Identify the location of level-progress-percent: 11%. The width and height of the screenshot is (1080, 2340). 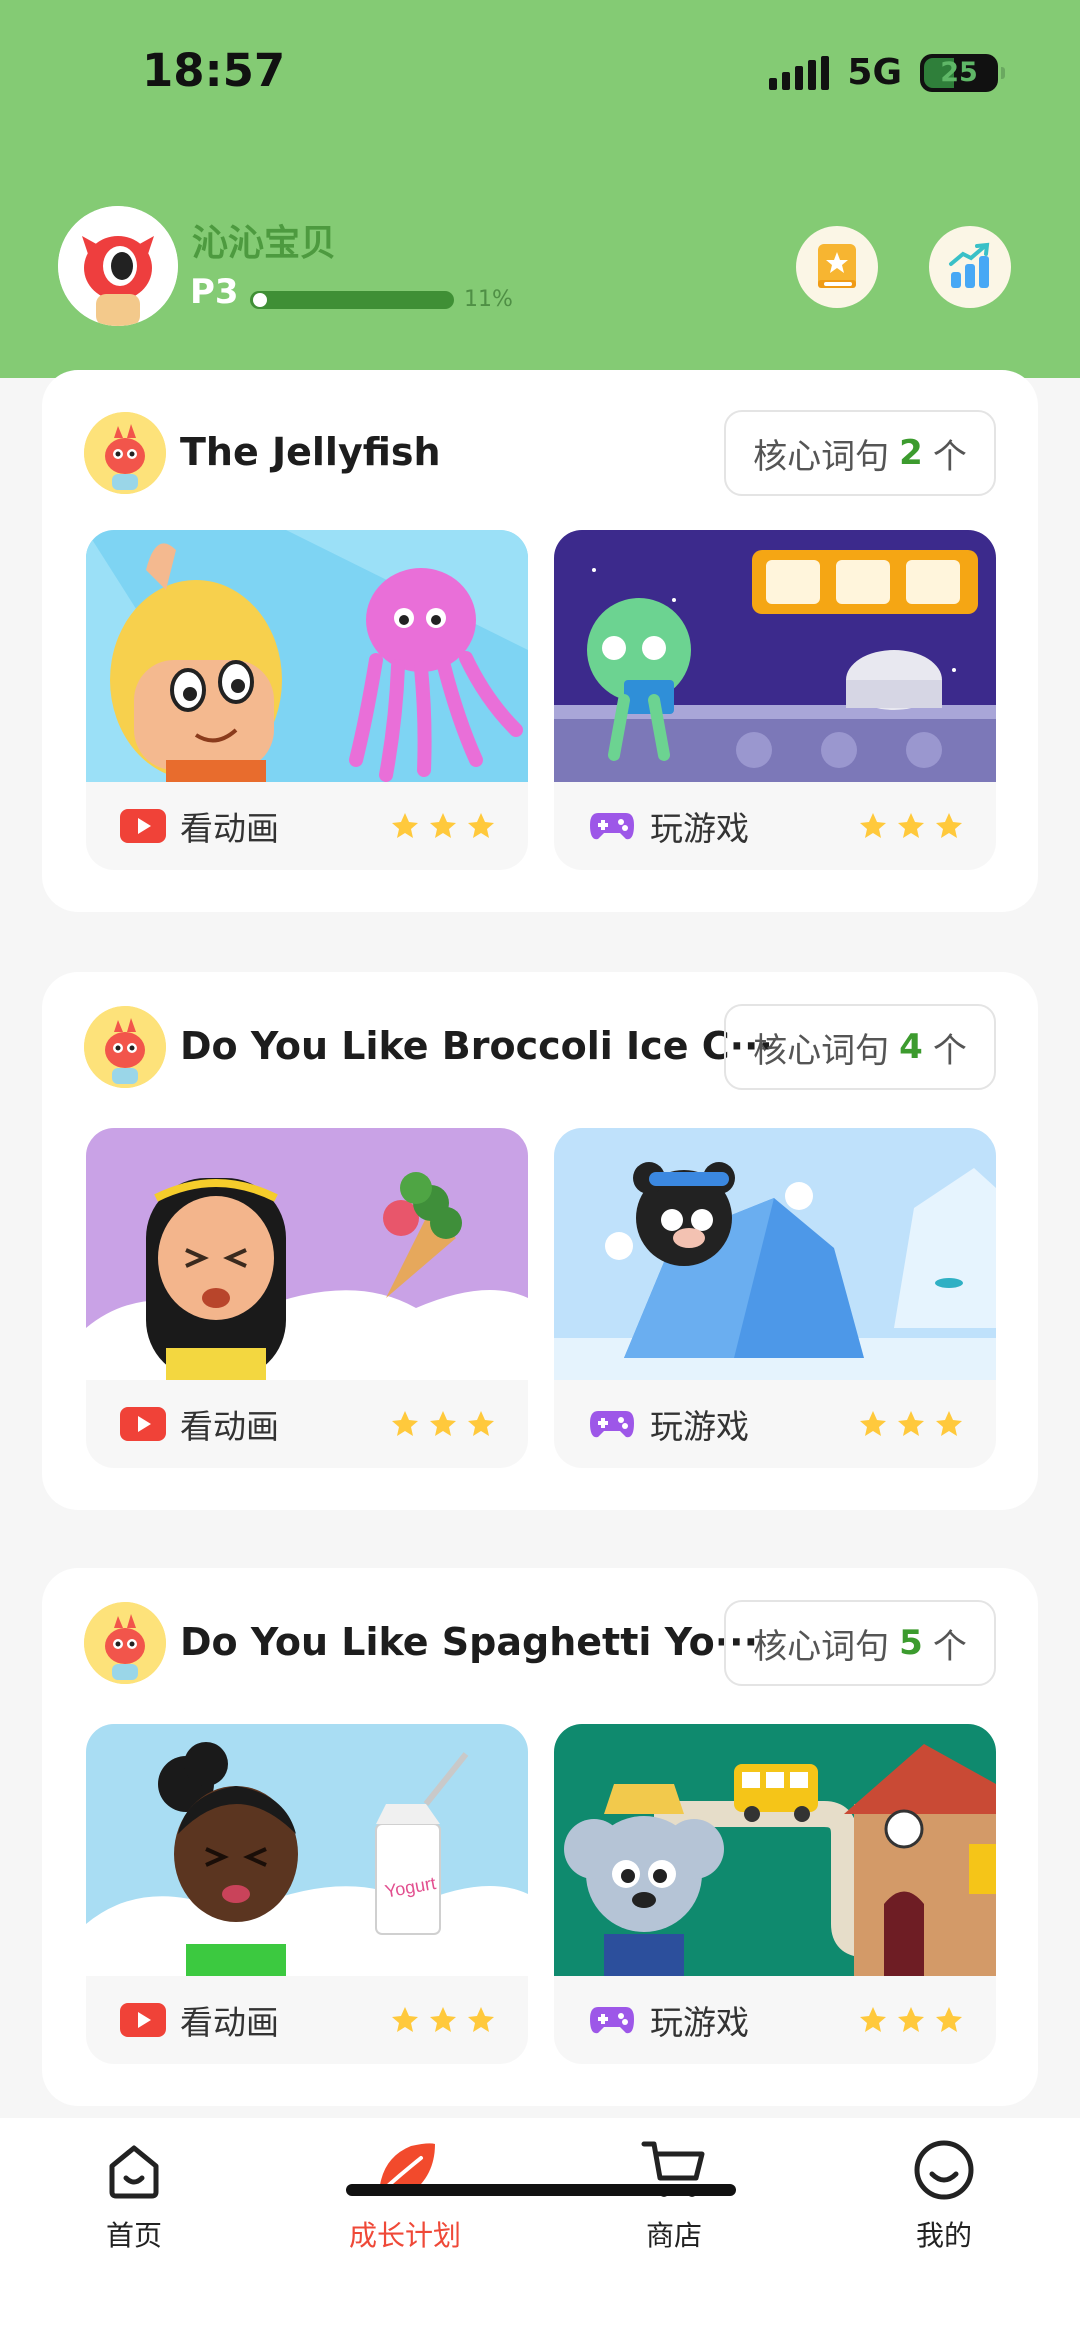
(488, 299).